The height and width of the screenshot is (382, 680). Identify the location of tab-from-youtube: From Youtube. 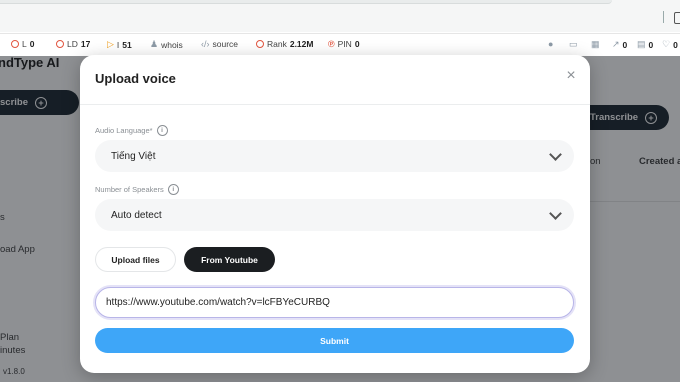
(229, 259).